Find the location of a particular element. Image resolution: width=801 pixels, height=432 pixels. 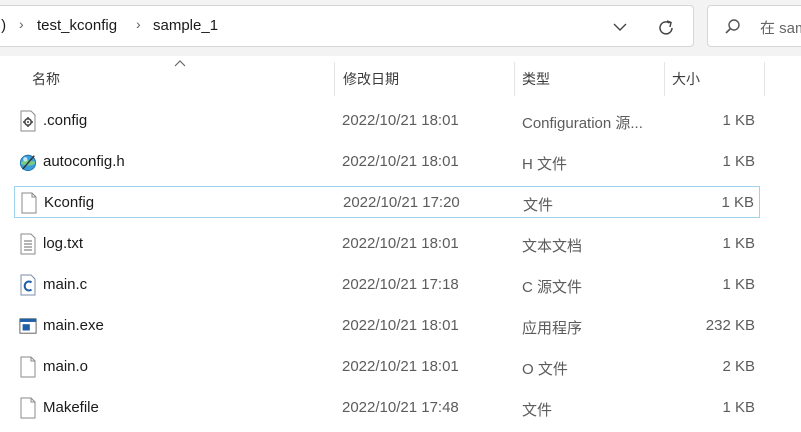

file-type: C 源文件 is located at coordinates (552, 287).